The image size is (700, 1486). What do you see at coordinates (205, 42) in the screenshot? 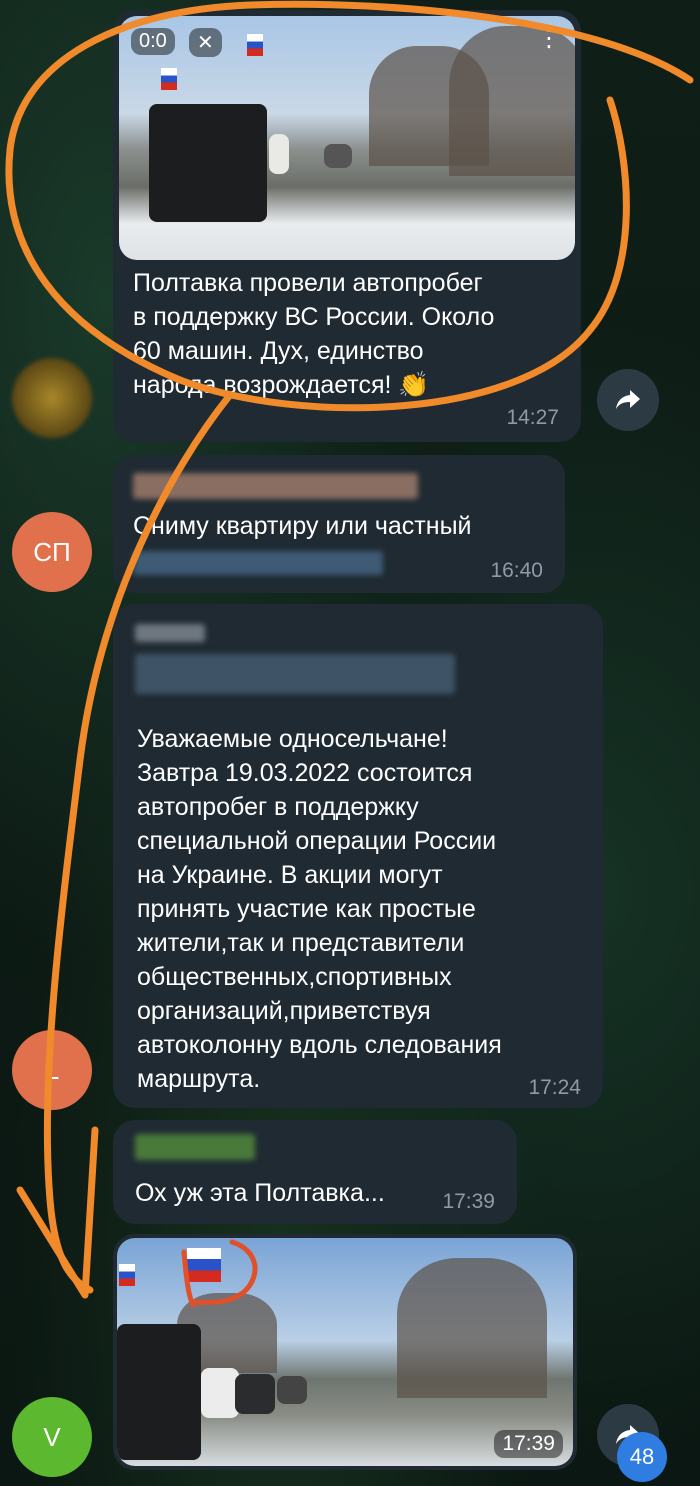
I see `mute-icon: ✕` at bounding box center [205, 42].